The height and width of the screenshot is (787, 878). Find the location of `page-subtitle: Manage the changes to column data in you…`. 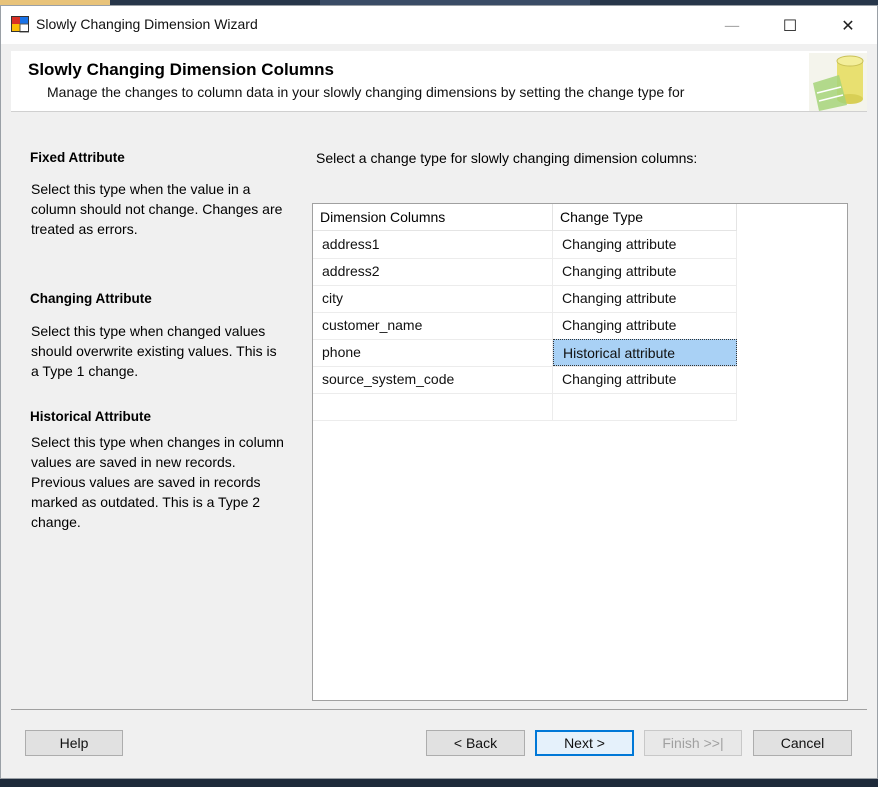

page-subtitle: Manage the changes to column data in you… is located at coordinates (366, 92).